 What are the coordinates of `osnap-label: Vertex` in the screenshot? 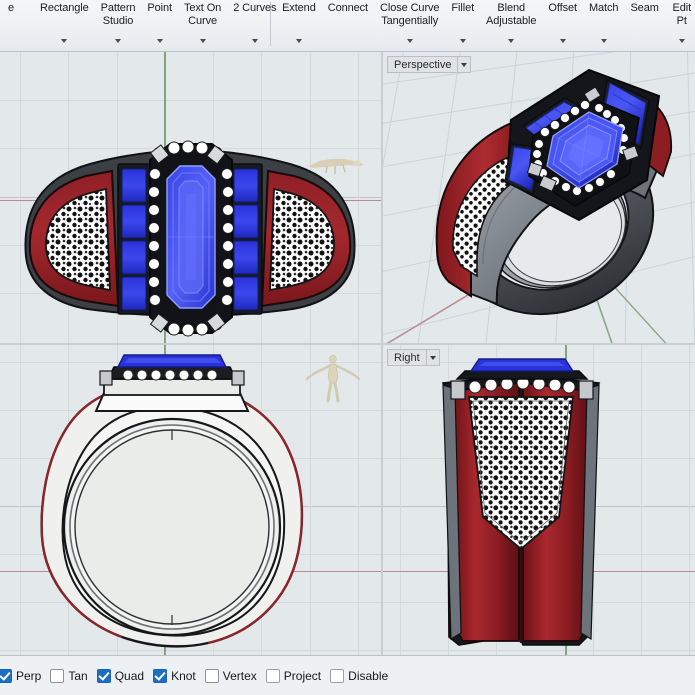 It's located at (239, 675).